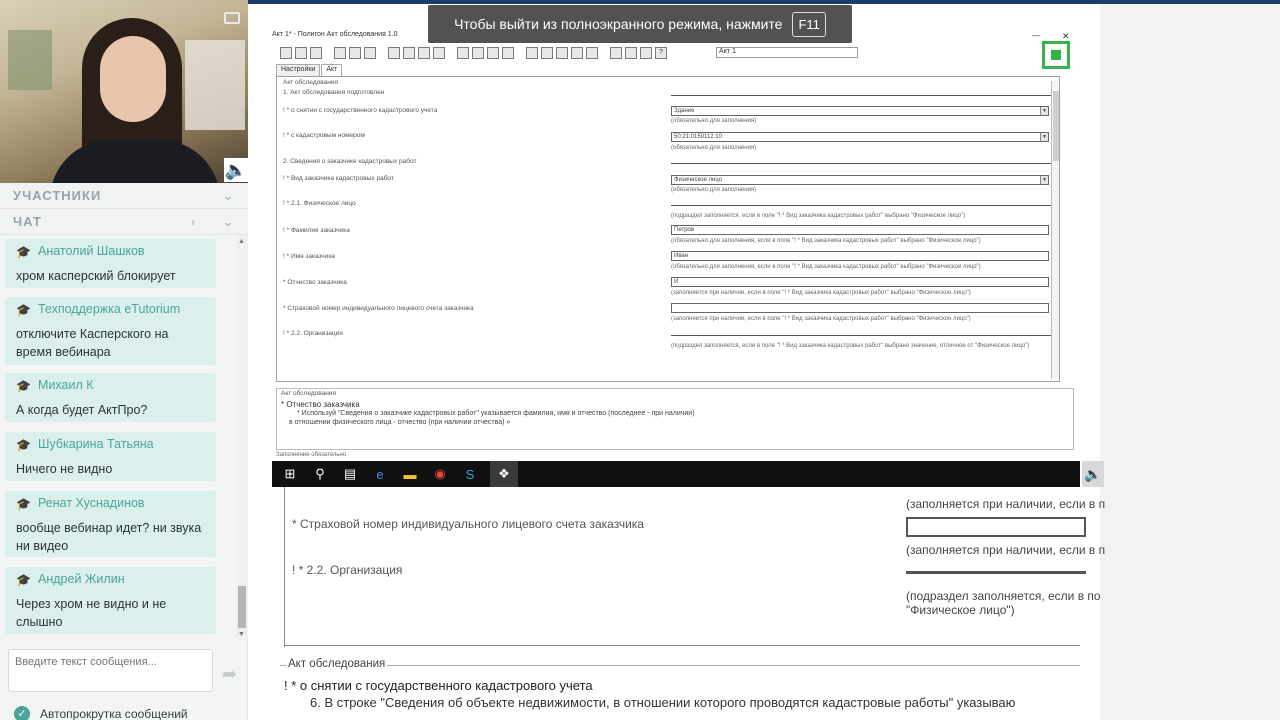  I want to click on toolbar-help-icon: ?, so click(661, 53).